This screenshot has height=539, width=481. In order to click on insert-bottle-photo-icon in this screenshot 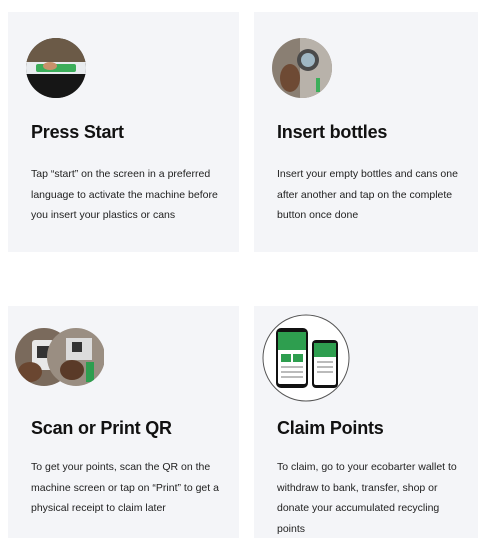, I will do `click(302, 68)`.